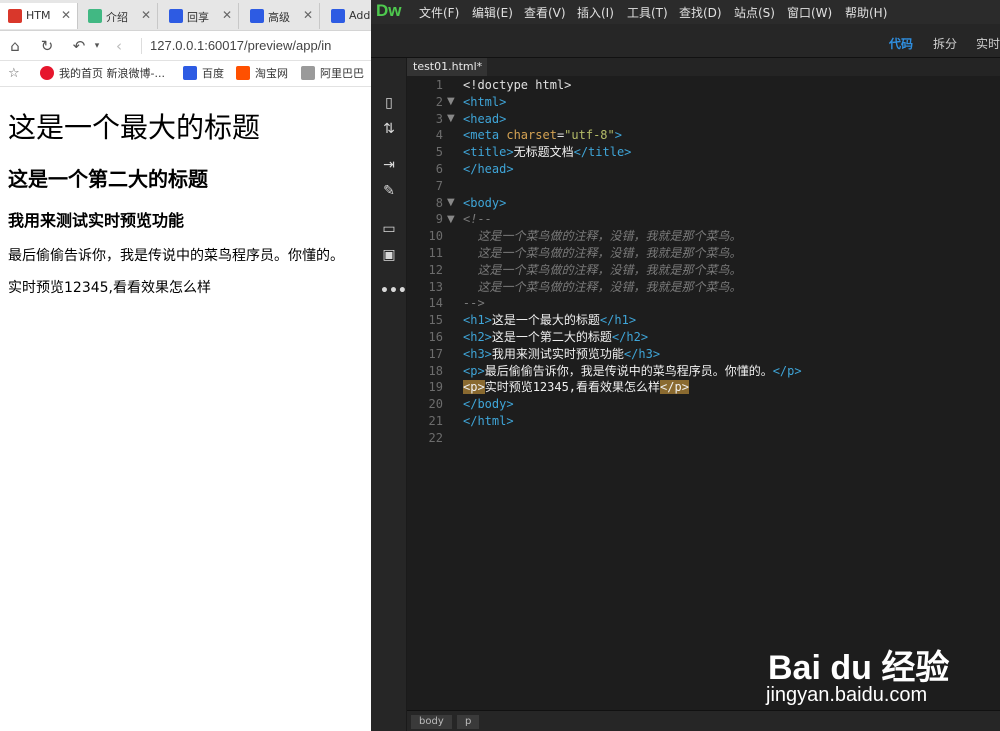  I want to click on browser-nav-bar: ⌂ ↻ ↶ ▾ ‹ 127.0.0.1:60017/preview/app/in, so click(185, 46).